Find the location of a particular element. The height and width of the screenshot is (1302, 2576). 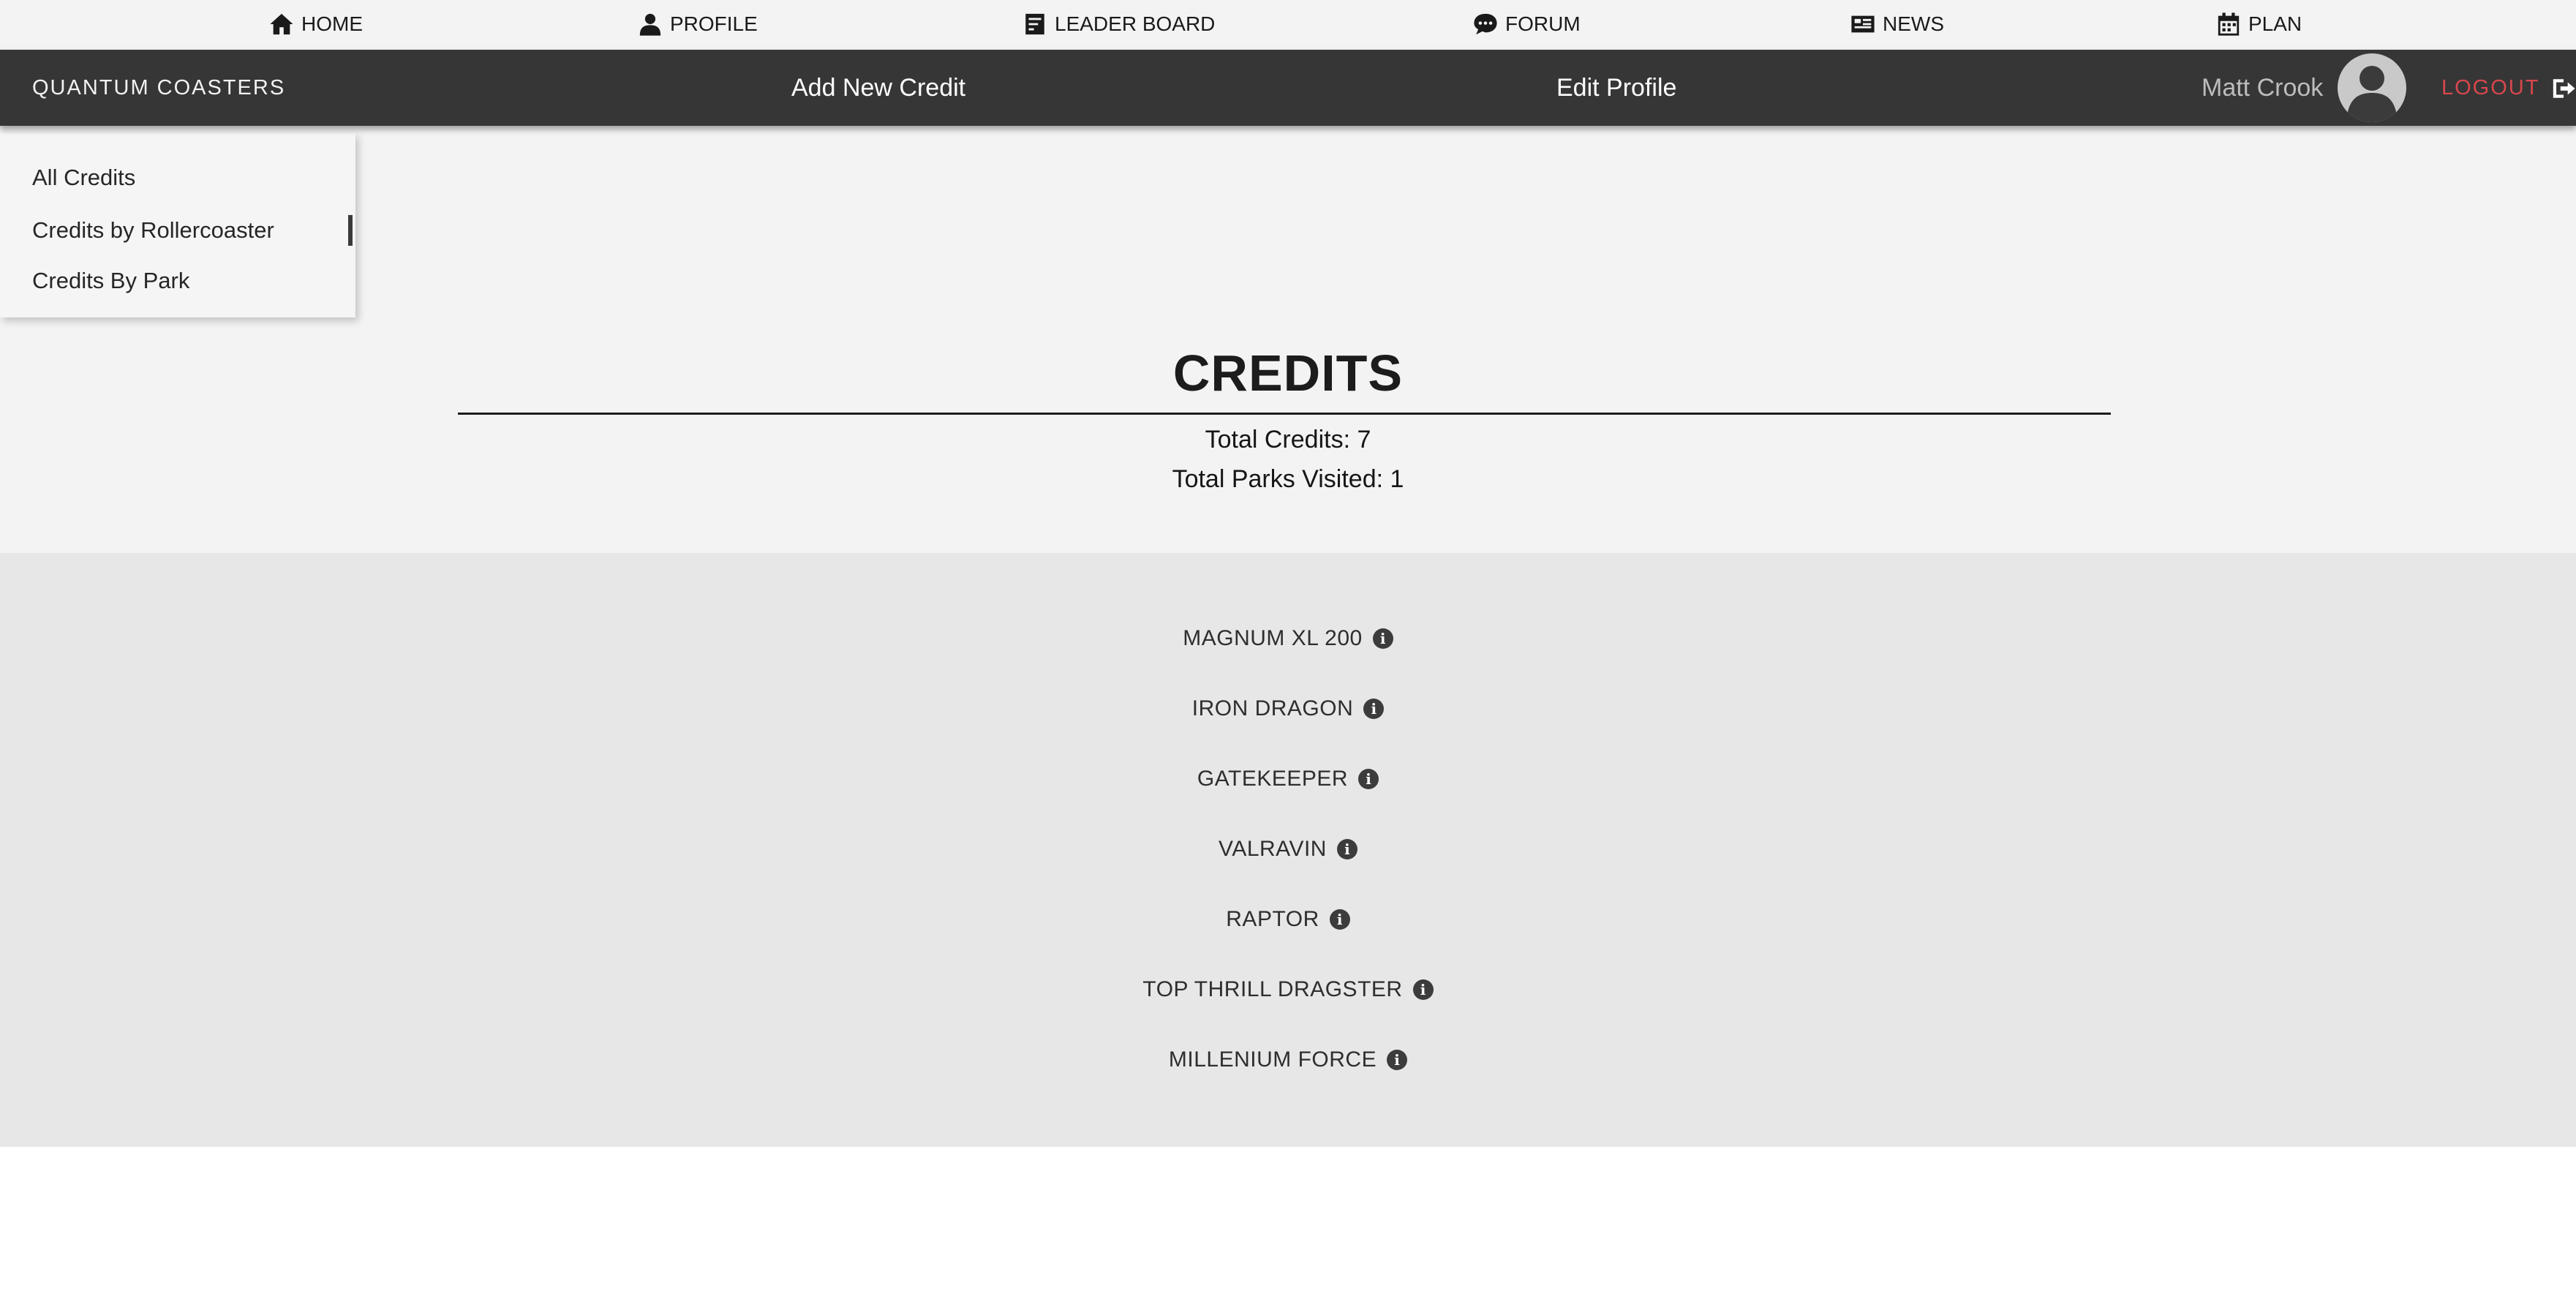

edit-profile-link: Edit Profile is located at coordinates (1616, 88).